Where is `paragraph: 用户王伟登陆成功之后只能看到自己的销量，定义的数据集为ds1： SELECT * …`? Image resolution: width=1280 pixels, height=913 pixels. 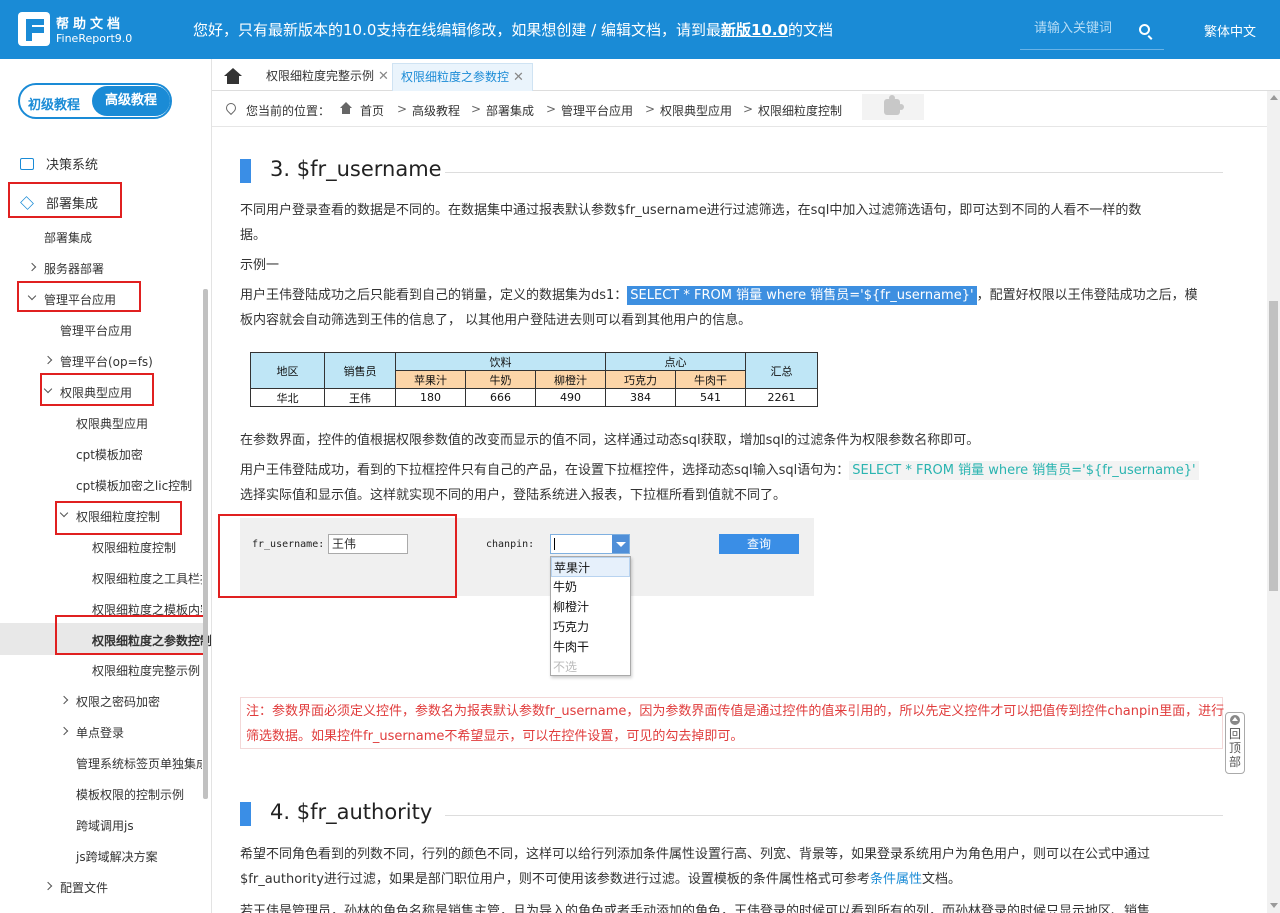
paragraph: 用户王伟登陆成功之后只能看到自己的销量，定义的数据集为ds1： SELECT * … is located at coordinates (719, 295).